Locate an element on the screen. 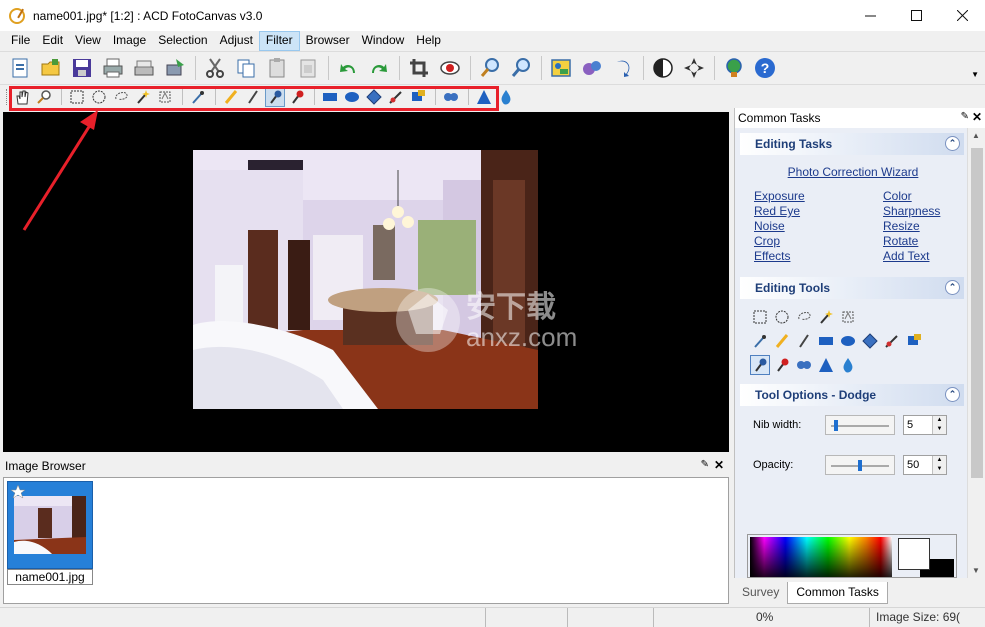 This screenshot has width=985, height=627. redo-icon is located at coordinates (379, 68).